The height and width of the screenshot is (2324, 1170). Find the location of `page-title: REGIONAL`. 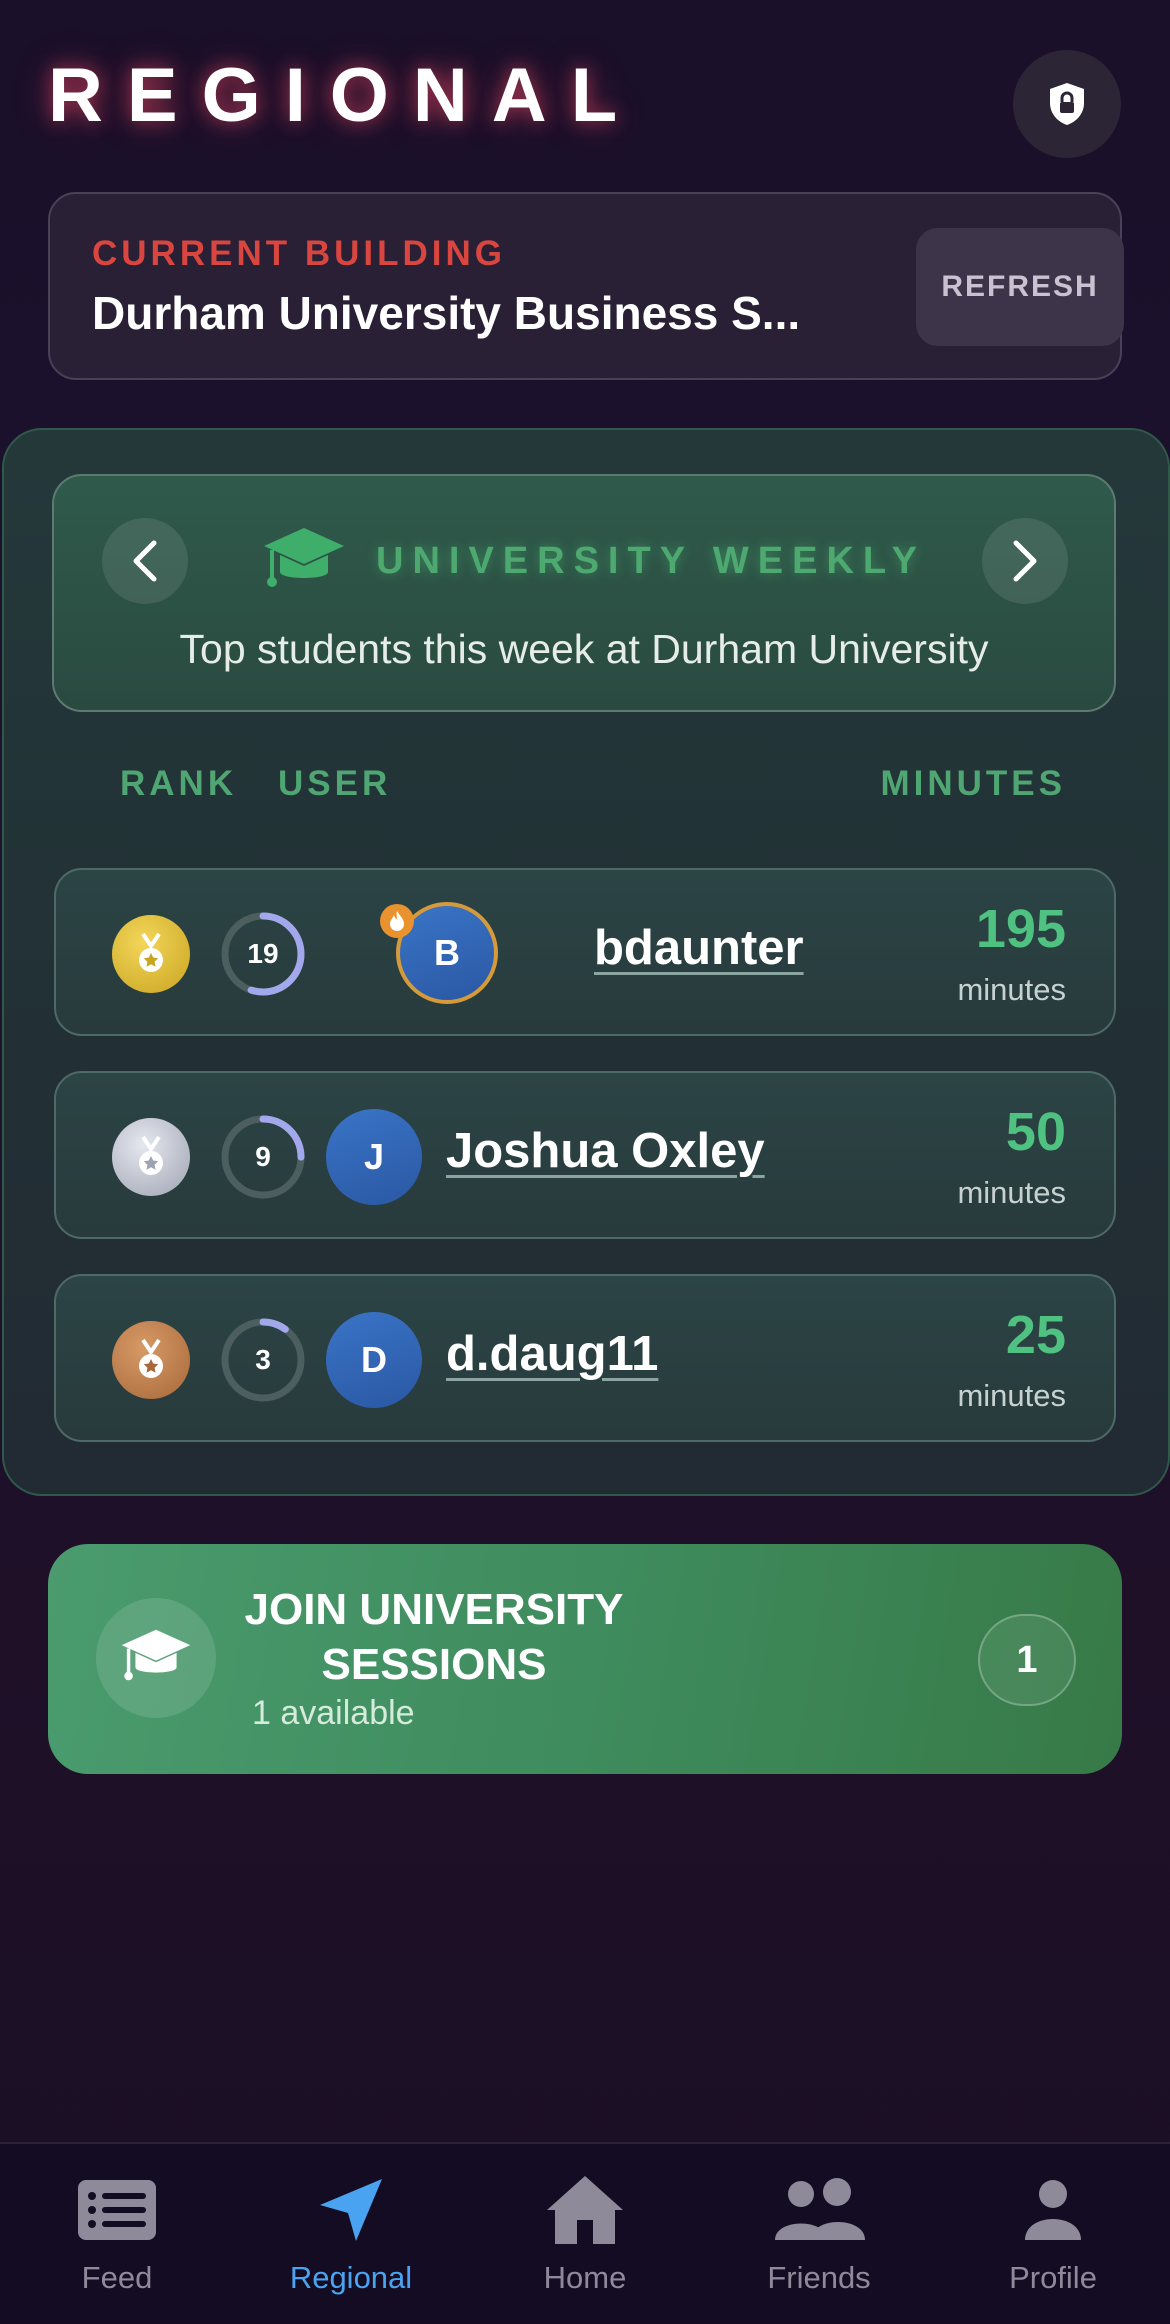

page-title: REGIONAL is located at coordinates (345, 95).